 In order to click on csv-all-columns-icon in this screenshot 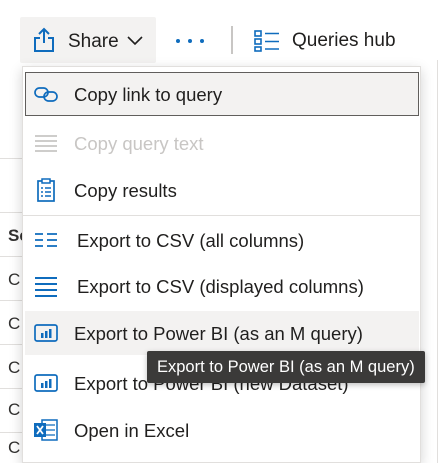, I will do `click(46, 240)`.